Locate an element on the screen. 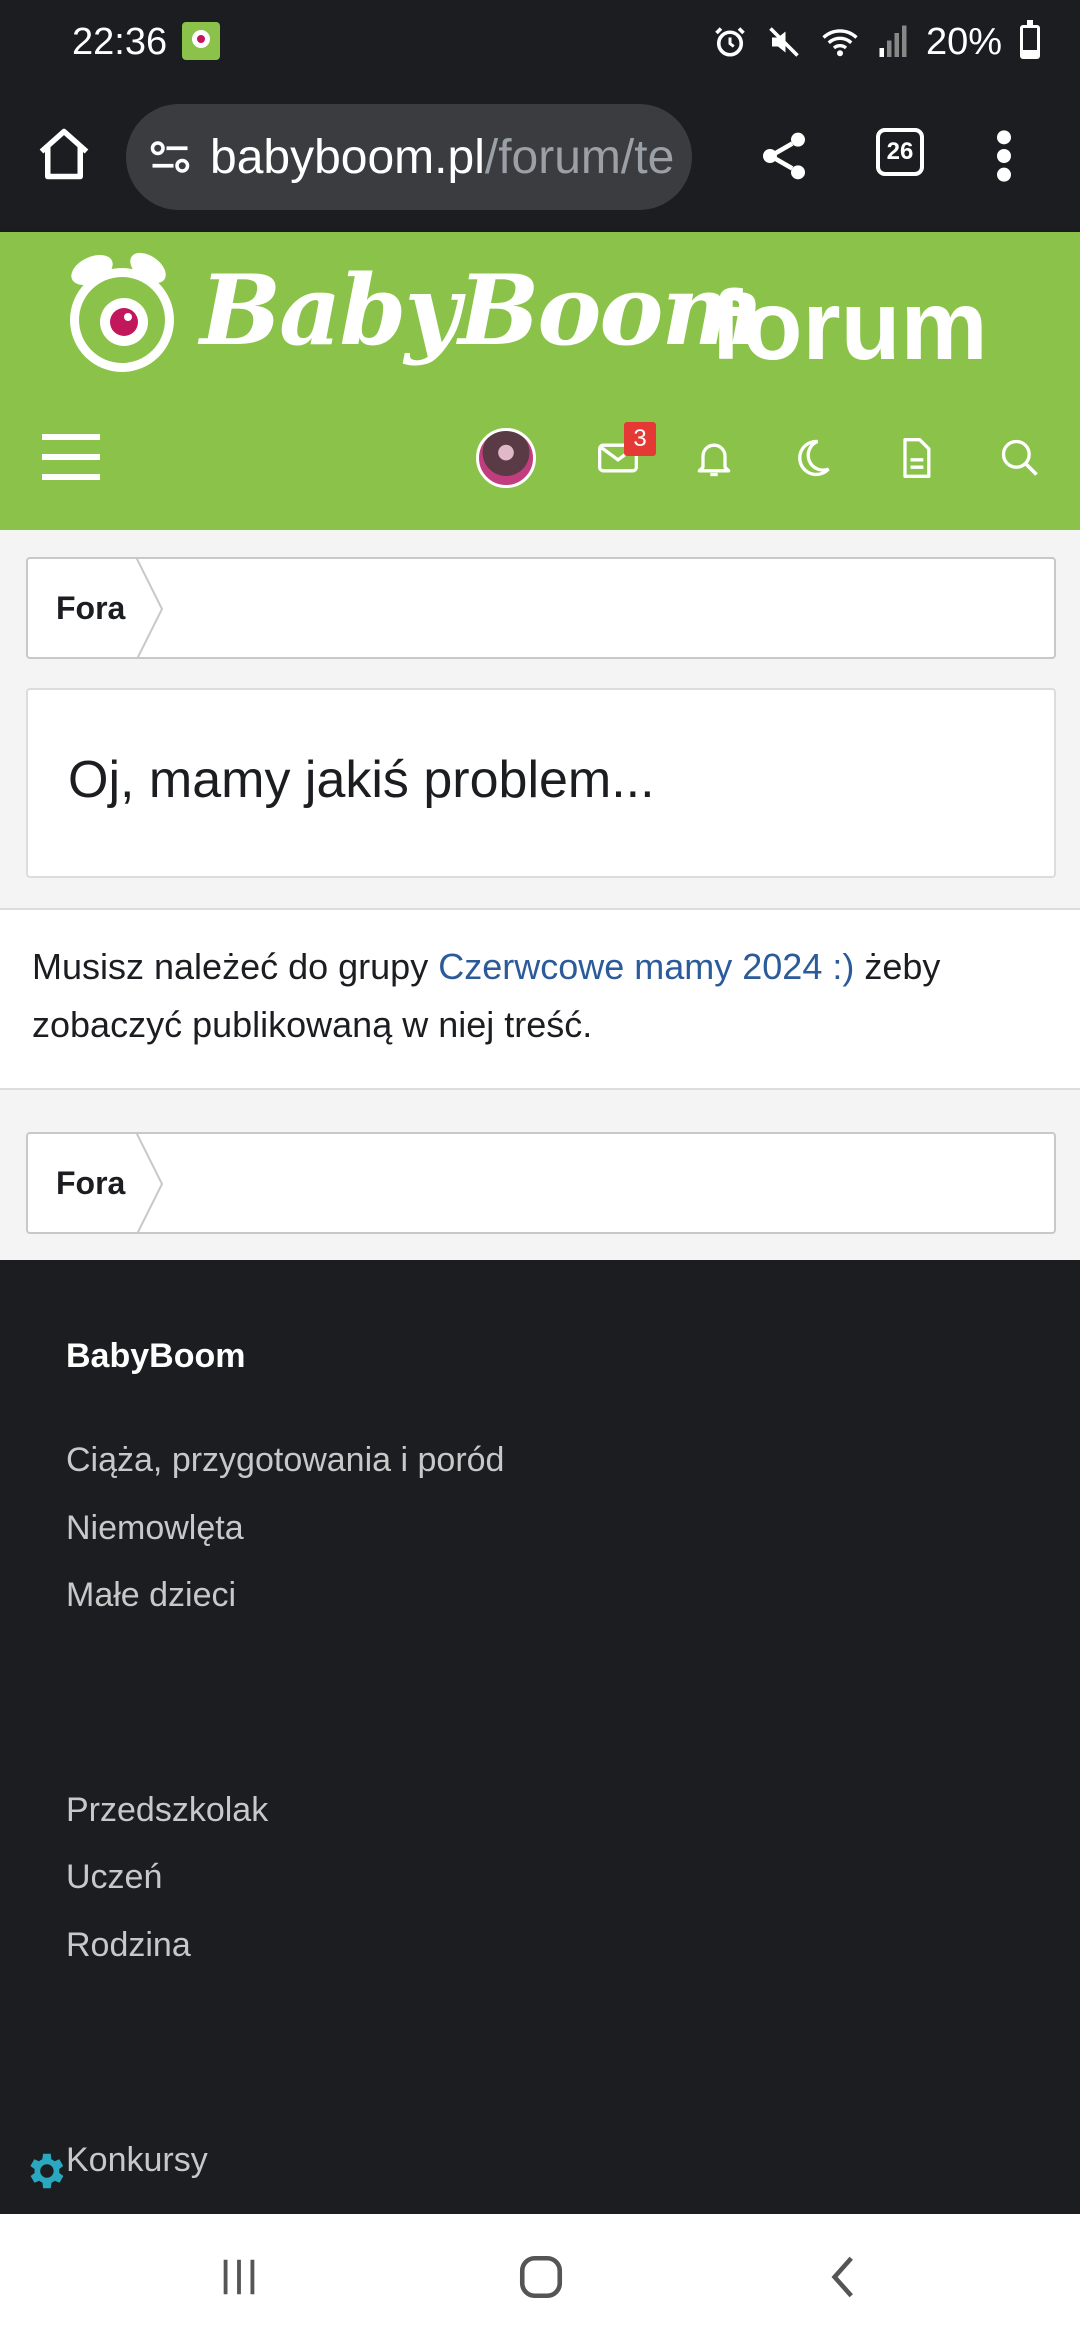 The width and height of the screenshot is (1080, 2340). status-icons: 20% is located at coordinates (876, 42).